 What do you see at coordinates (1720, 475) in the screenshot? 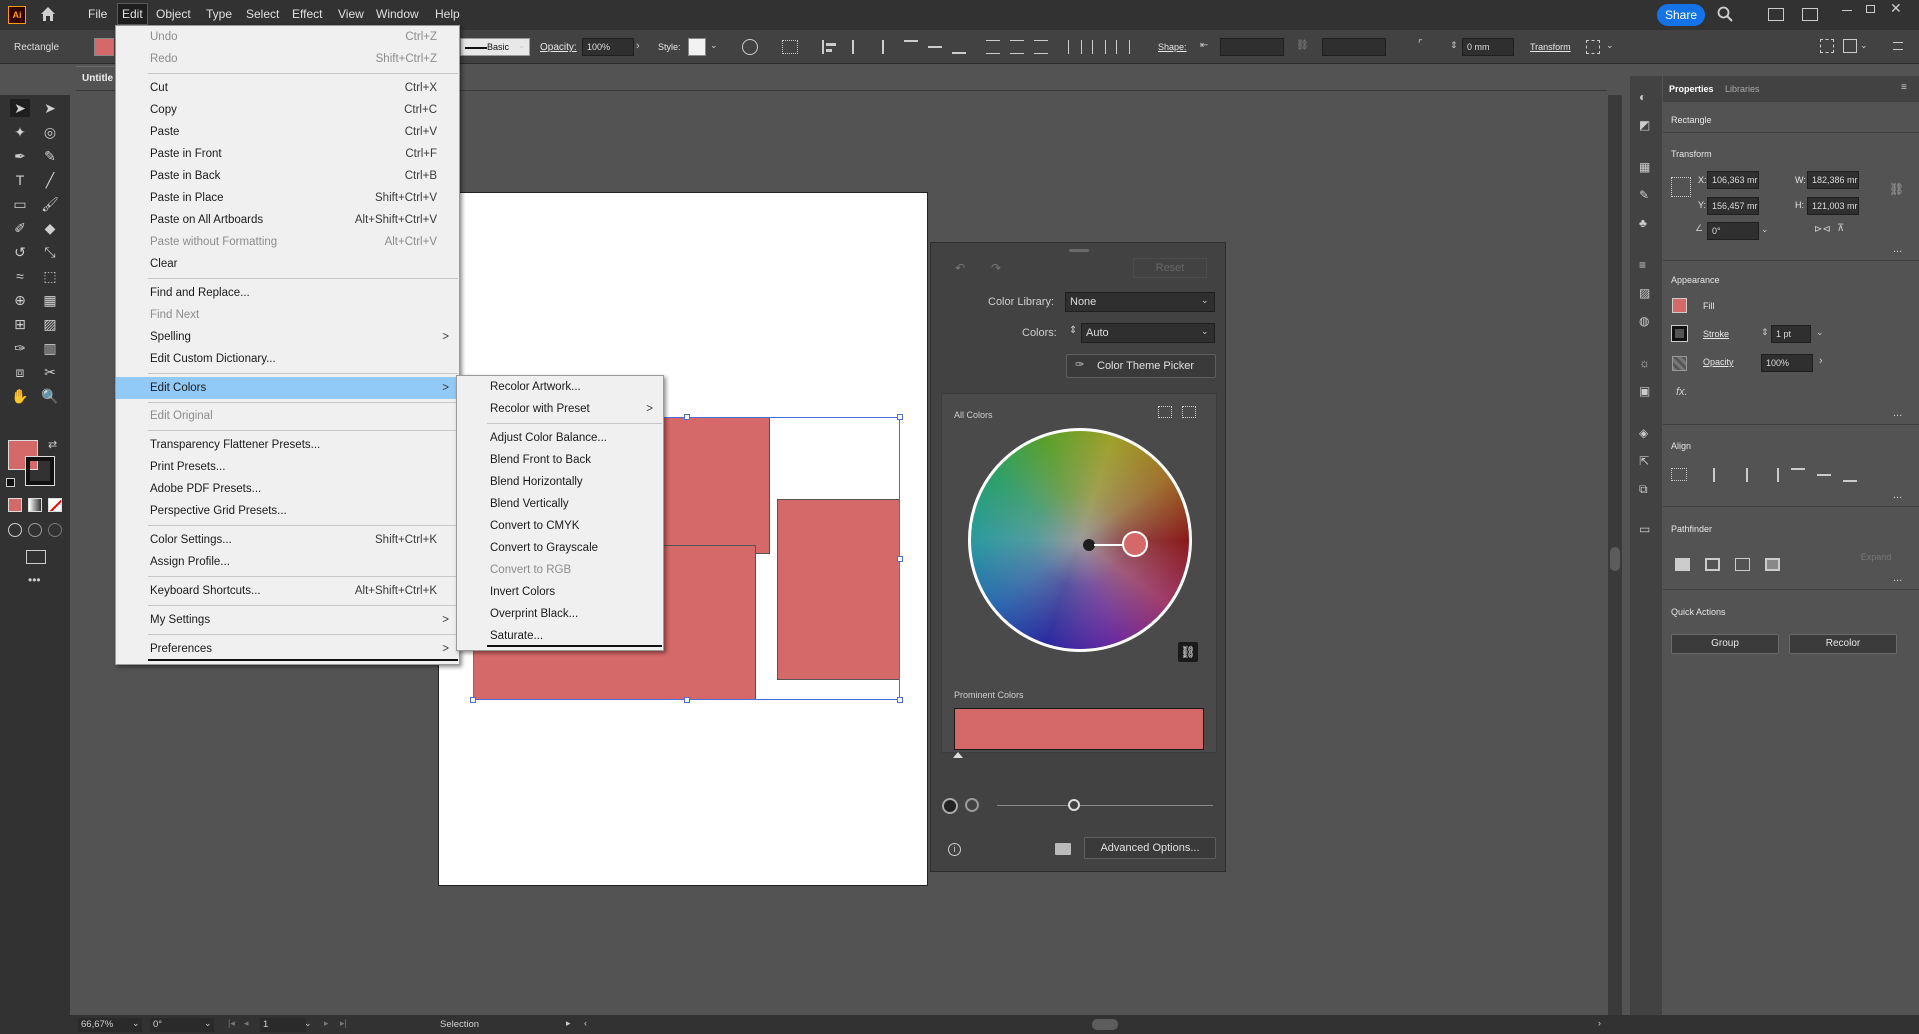
I see `panel-align-left-icon` at bounding box center [1720, 475].